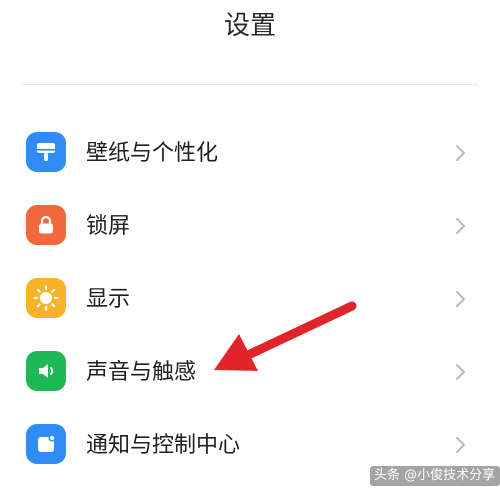  What do you see at coordinates (108, 226) in the screenshot?
I see `settings-item-label: 锁屏` at bounding box center [108, 226].